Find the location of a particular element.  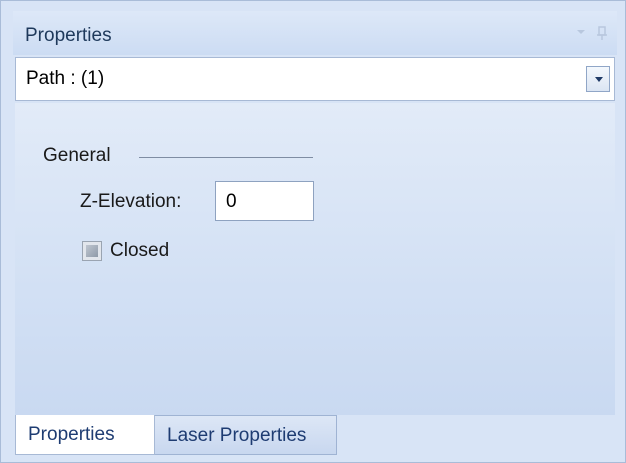

tab-properties-label: Properties is located at coordinates (71, 434).